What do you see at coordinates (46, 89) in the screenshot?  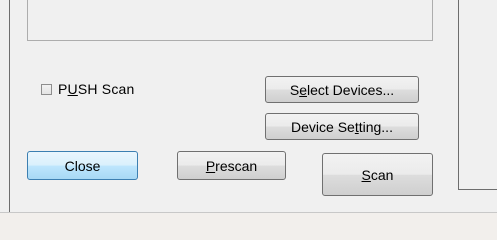 I see `push-scan-checkbox` at bounding box center [46, 89].